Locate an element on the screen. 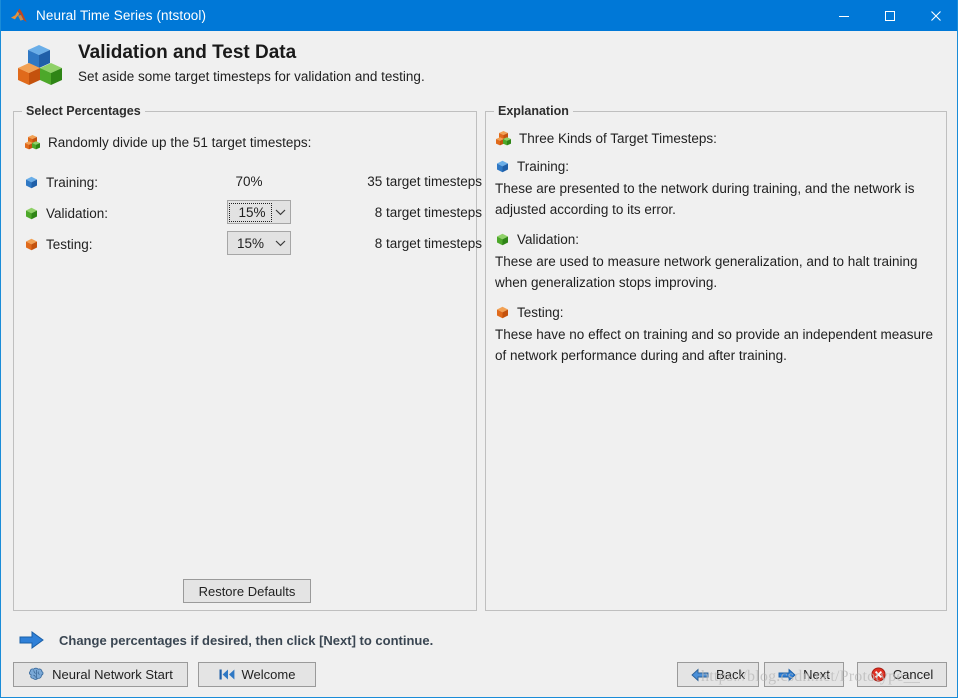 The height and width of the screenshot is (698, 958). minimize-icon is located at coordinates (844, 16).